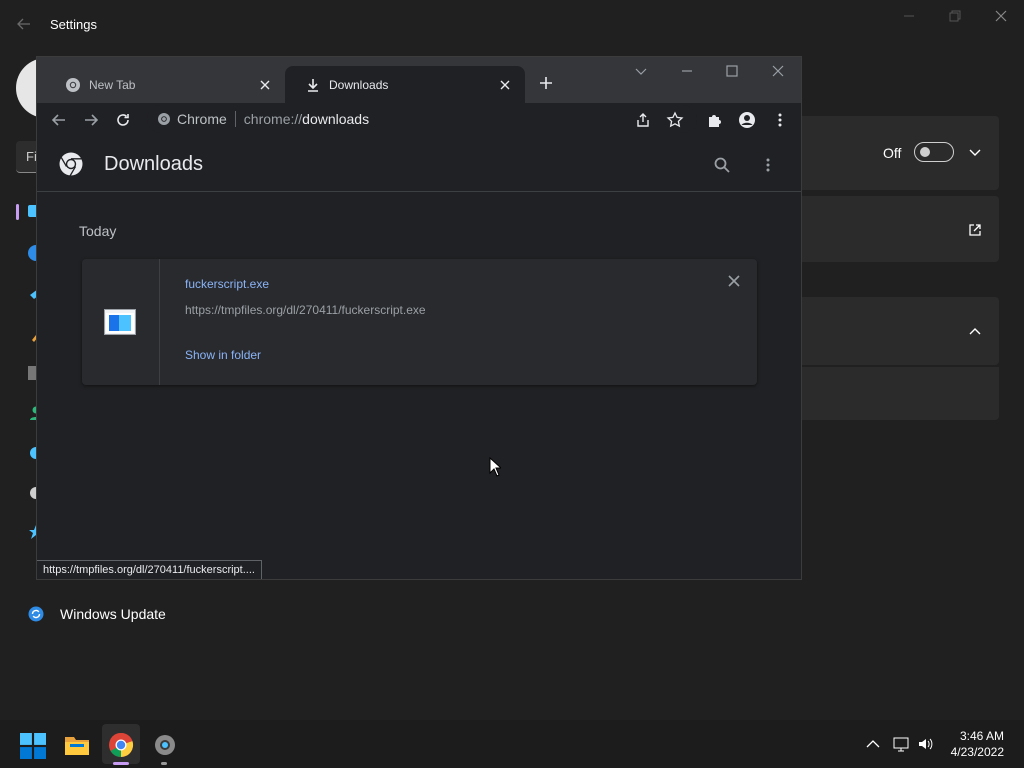 This screenshot has width=1024, height=768. Describe the element at coordinates (715, 120) in the screenshot. I see `extensions-puzzle-icon` at that location.